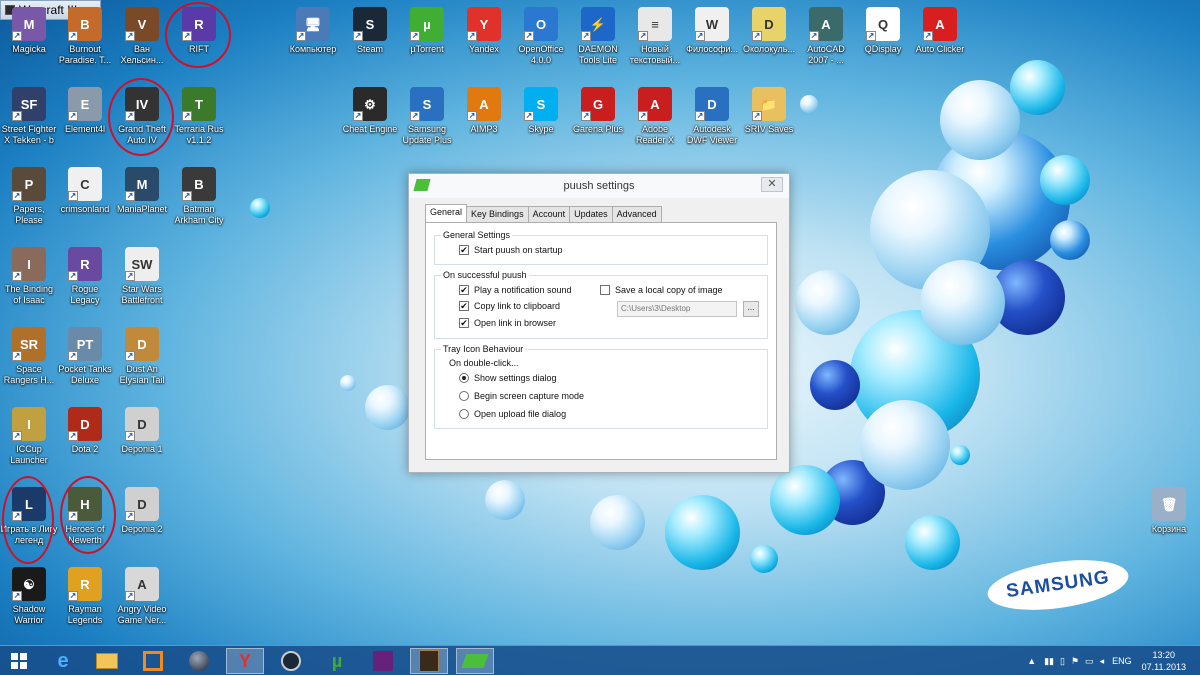  I want to click on open-link-row: ✔ Open link in browser, so click(507, 323).